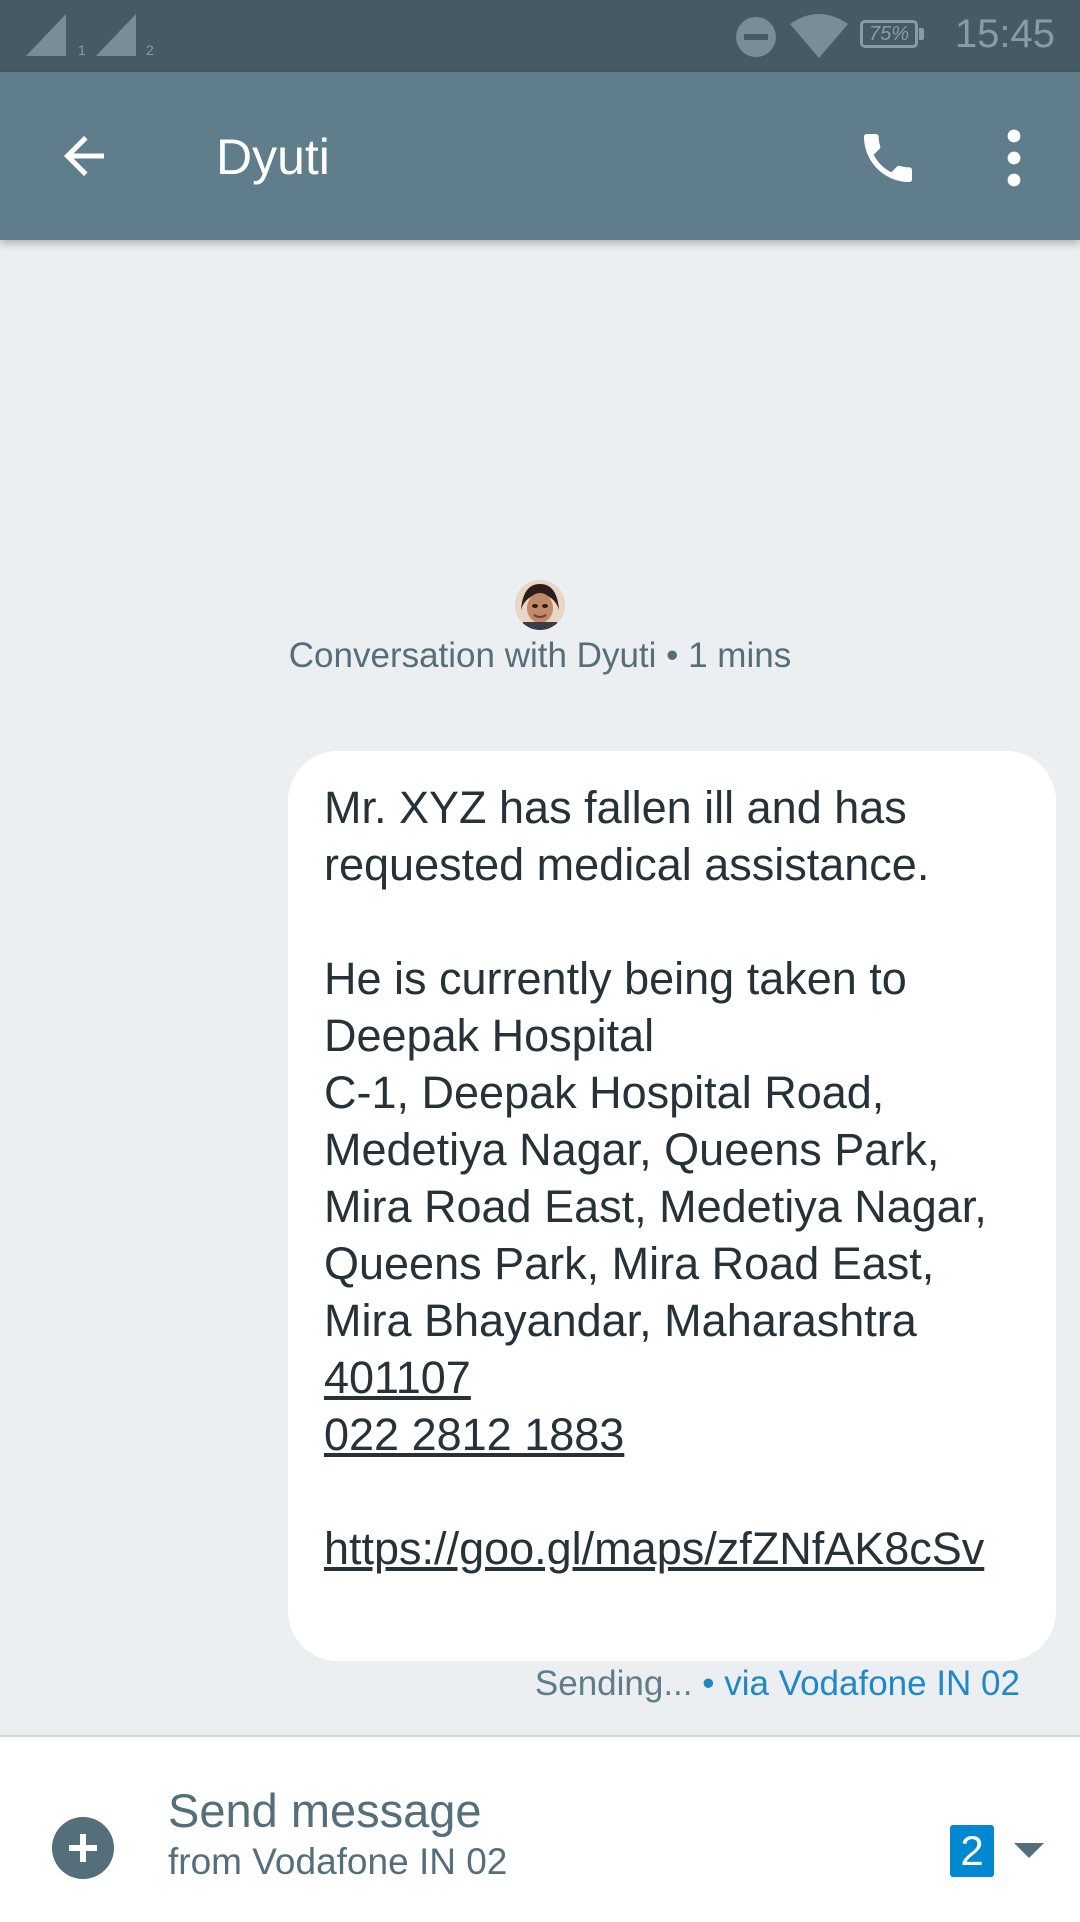  I want to click on battery-icon: 75%, so click(889, 34).